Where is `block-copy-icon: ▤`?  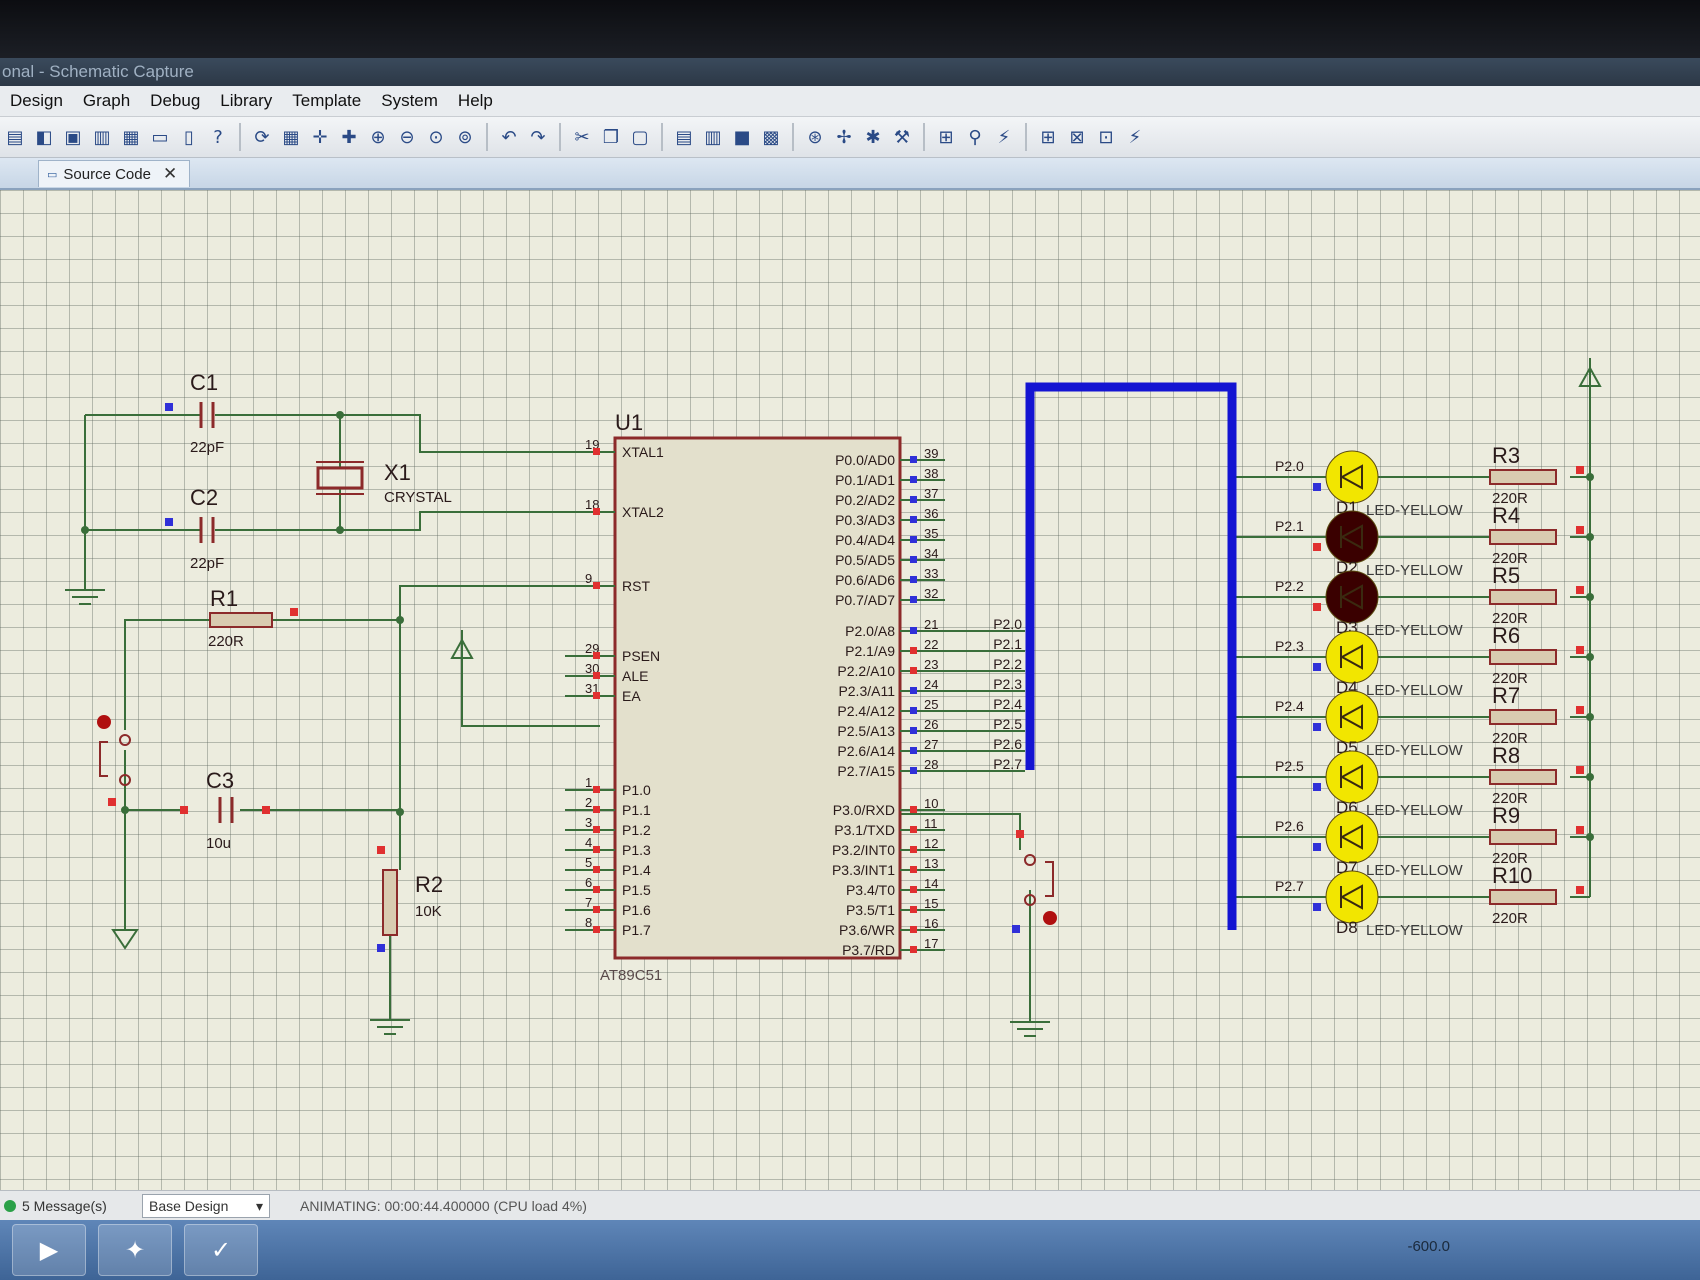
block-copy-icon: ▤ is located at coordinates (684, 137).